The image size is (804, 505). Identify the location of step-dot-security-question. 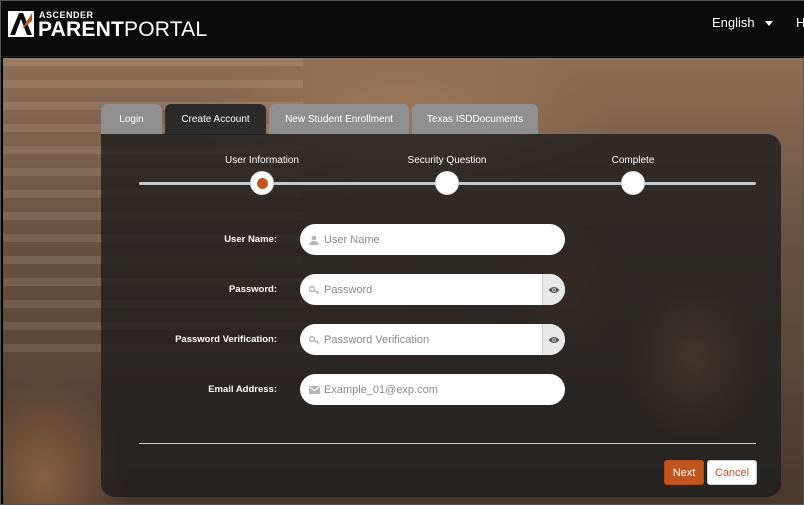
(447, 183).